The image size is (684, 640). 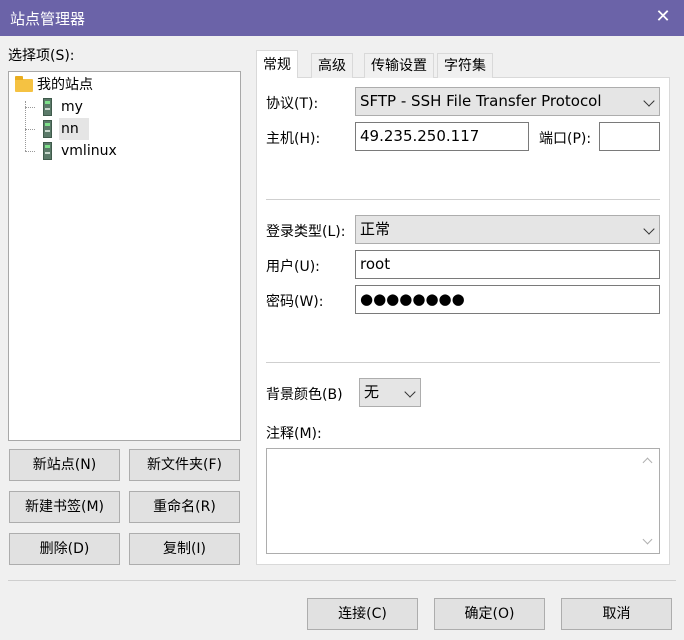 I want to click on tab-transfer-settings: 传输设置, so click(x=399, y=65).